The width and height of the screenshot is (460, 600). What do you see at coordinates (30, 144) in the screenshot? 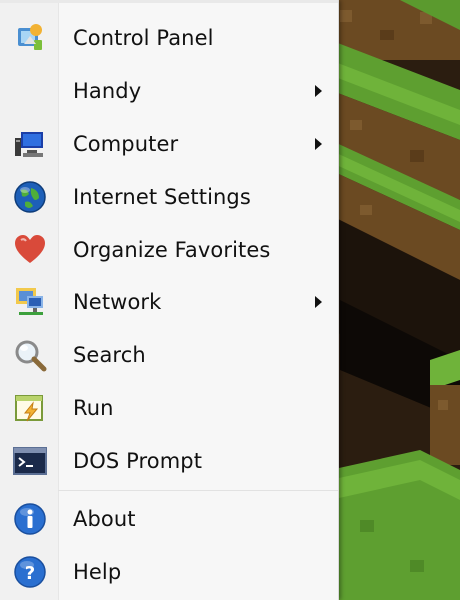
I see `computer-icon` at bounding box center [30, 144].